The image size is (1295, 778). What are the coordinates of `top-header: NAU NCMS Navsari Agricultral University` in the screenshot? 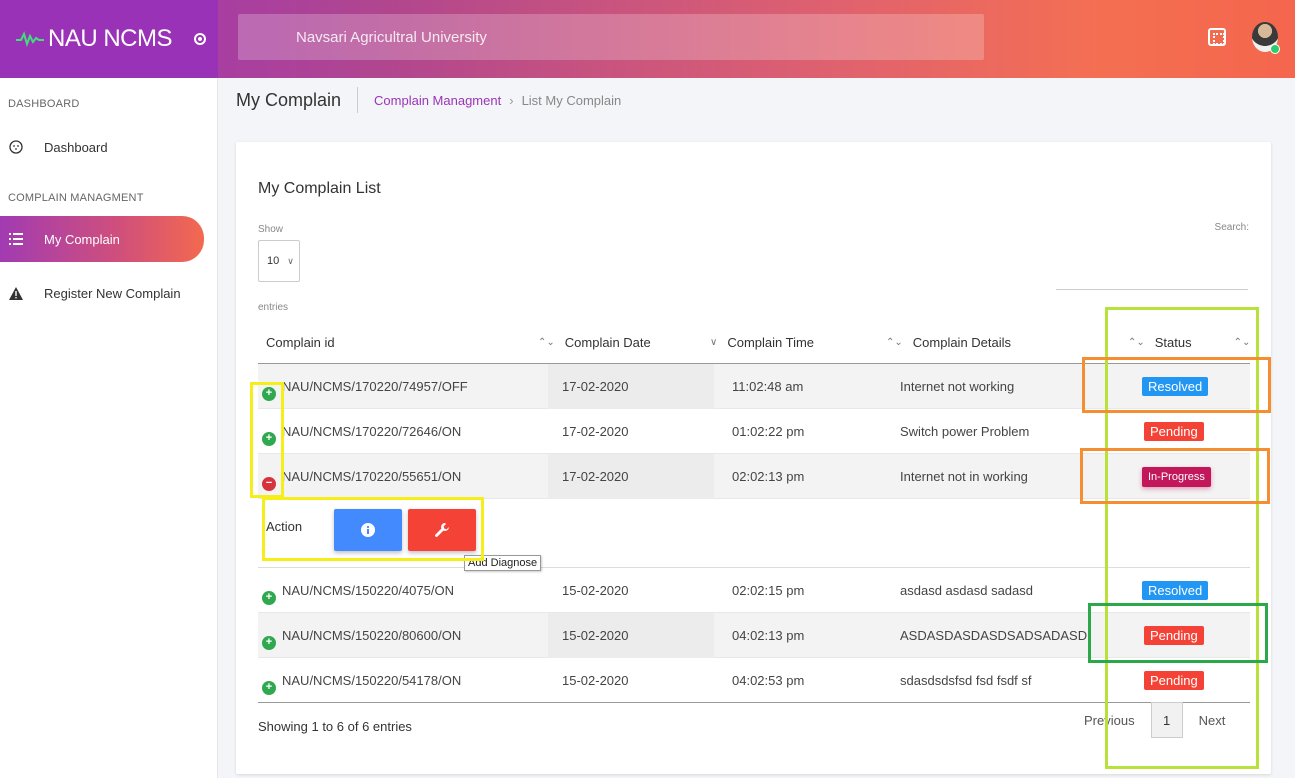 It's located at (647, 39).